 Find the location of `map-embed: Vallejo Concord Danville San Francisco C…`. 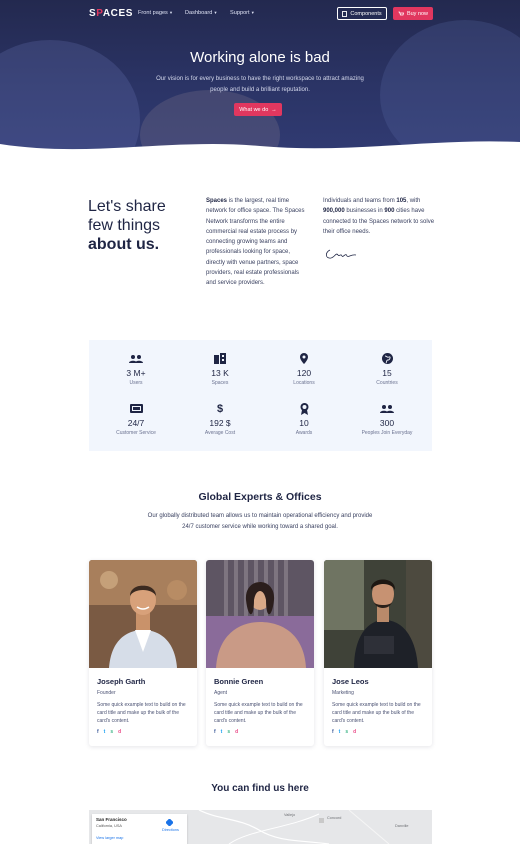

map-embed: Vallejo Concord Danville San Francisco C… is located at coordinates (260, 827).